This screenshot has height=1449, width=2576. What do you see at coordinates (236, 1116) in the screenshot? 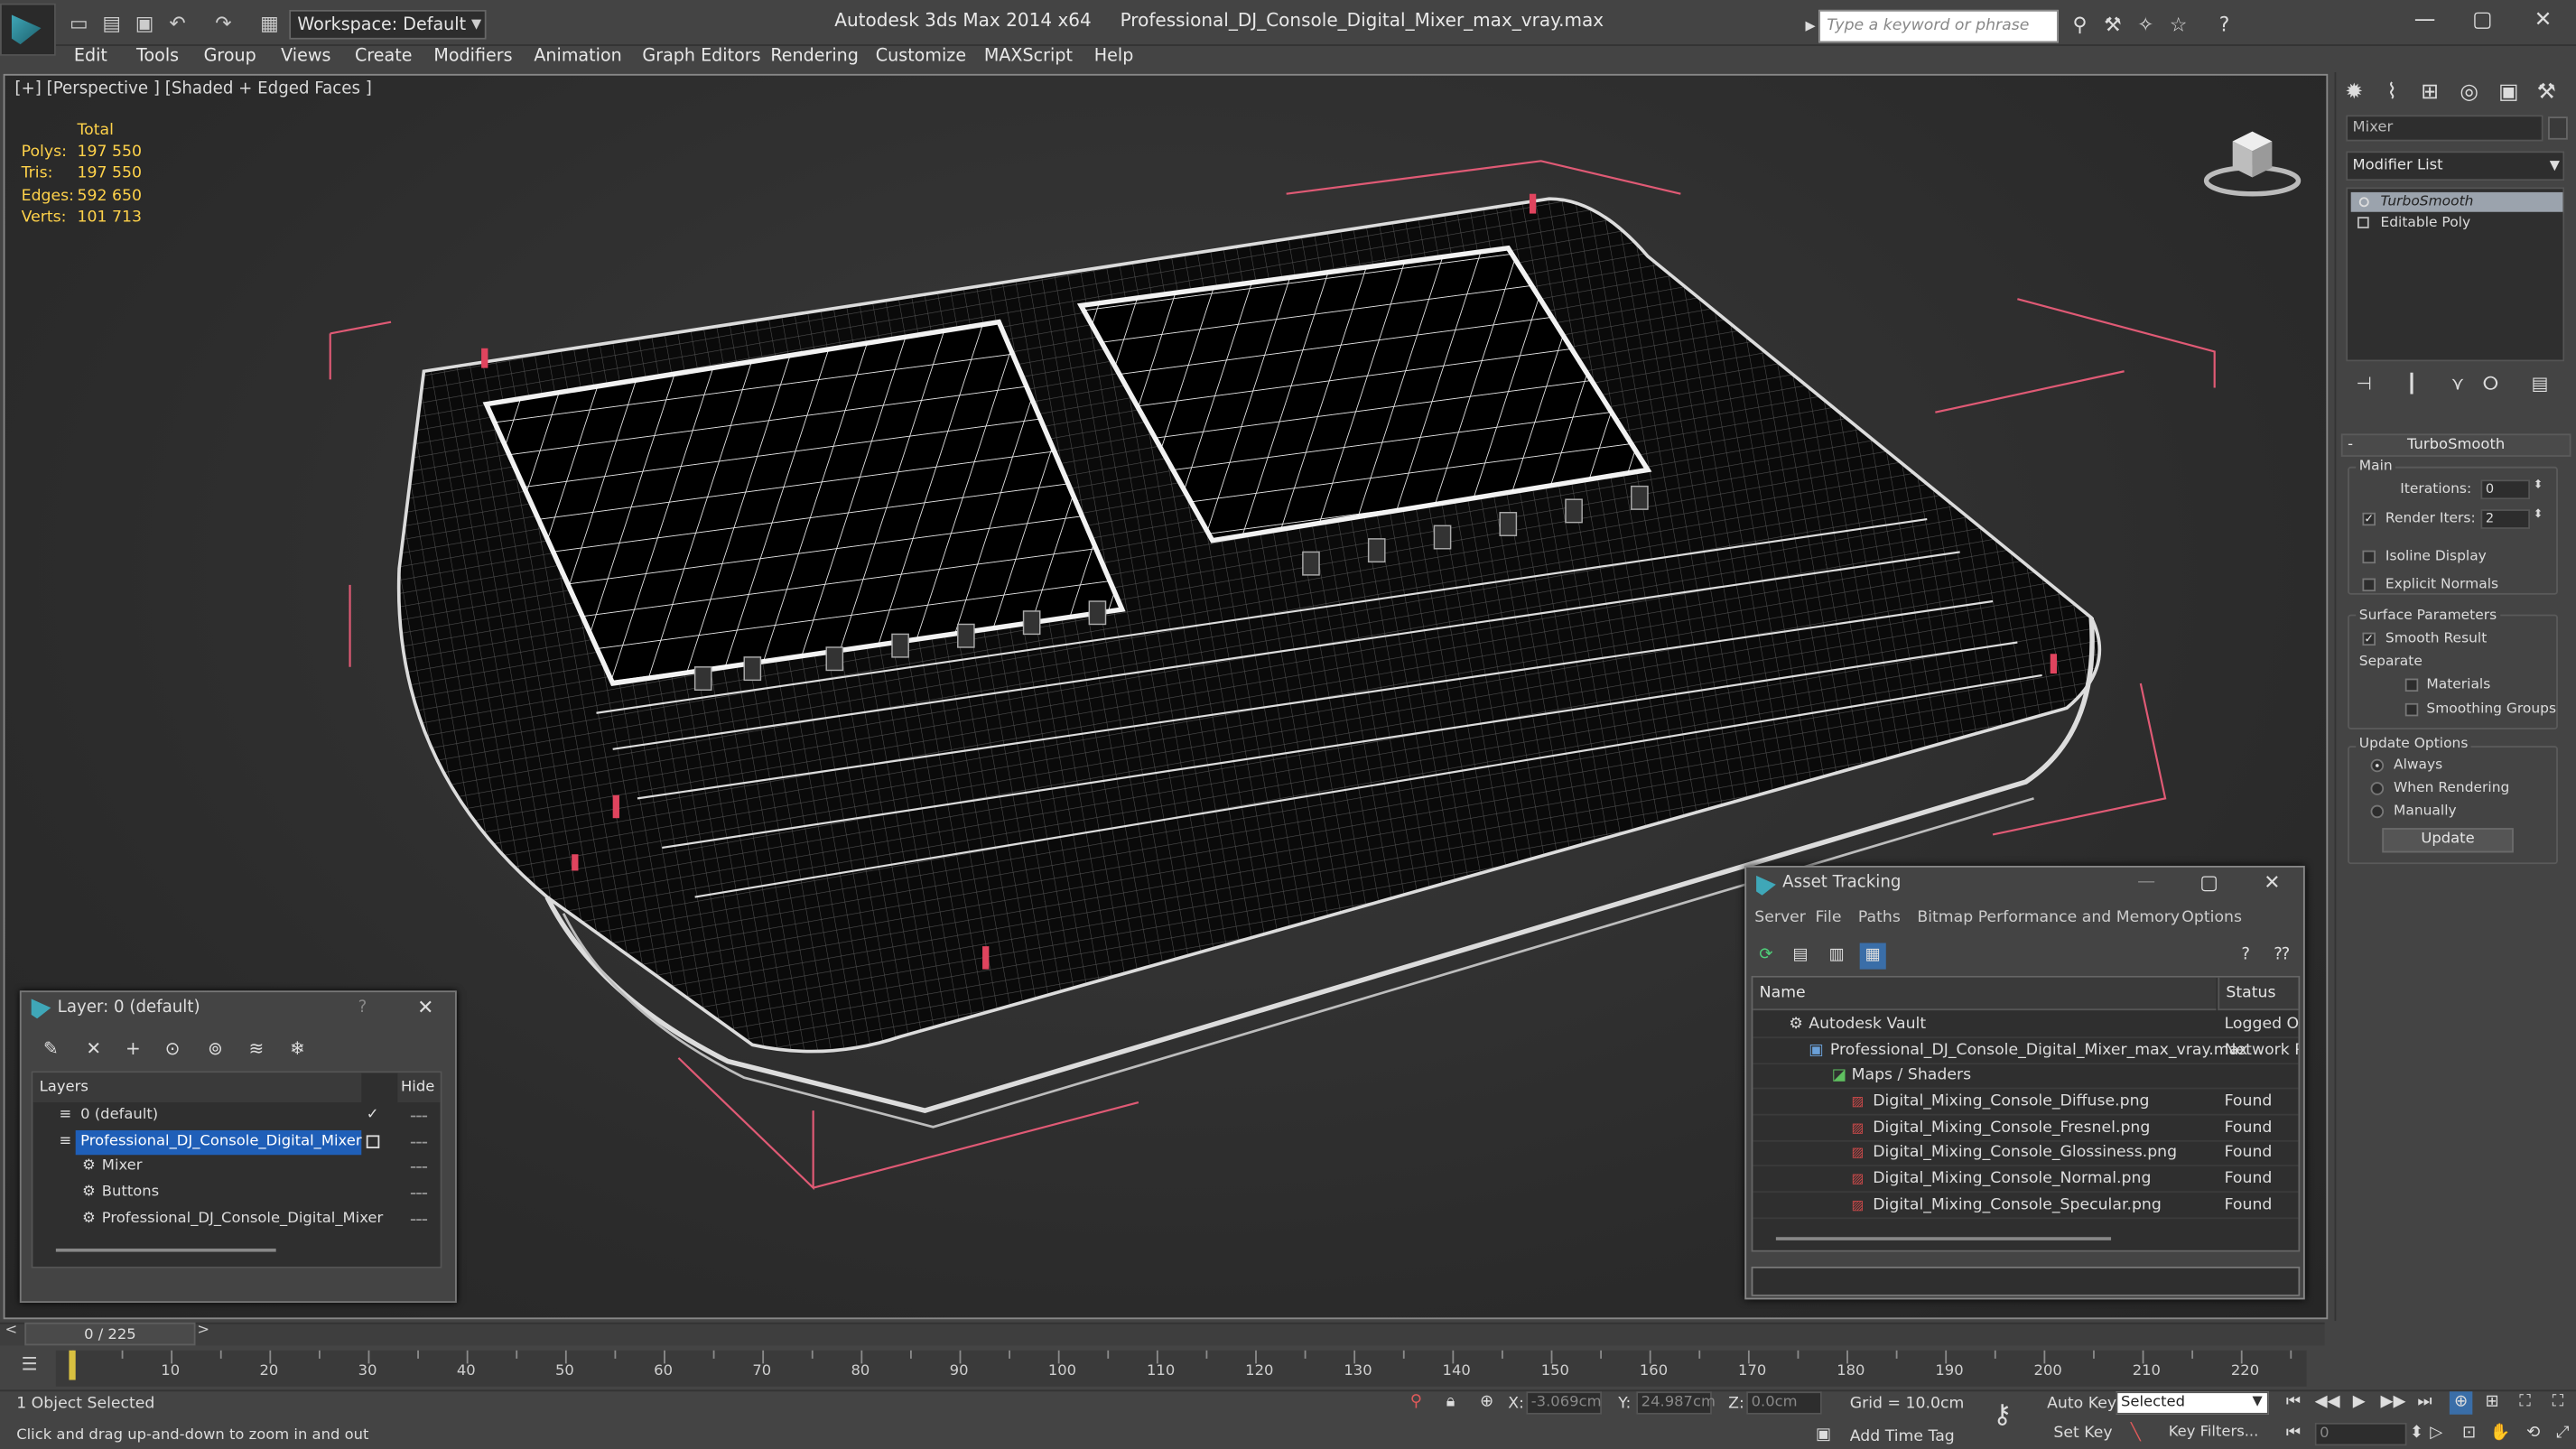
I see `layer-row: ≡ 0 (default) ✓` at bounding box center [236, 1116].